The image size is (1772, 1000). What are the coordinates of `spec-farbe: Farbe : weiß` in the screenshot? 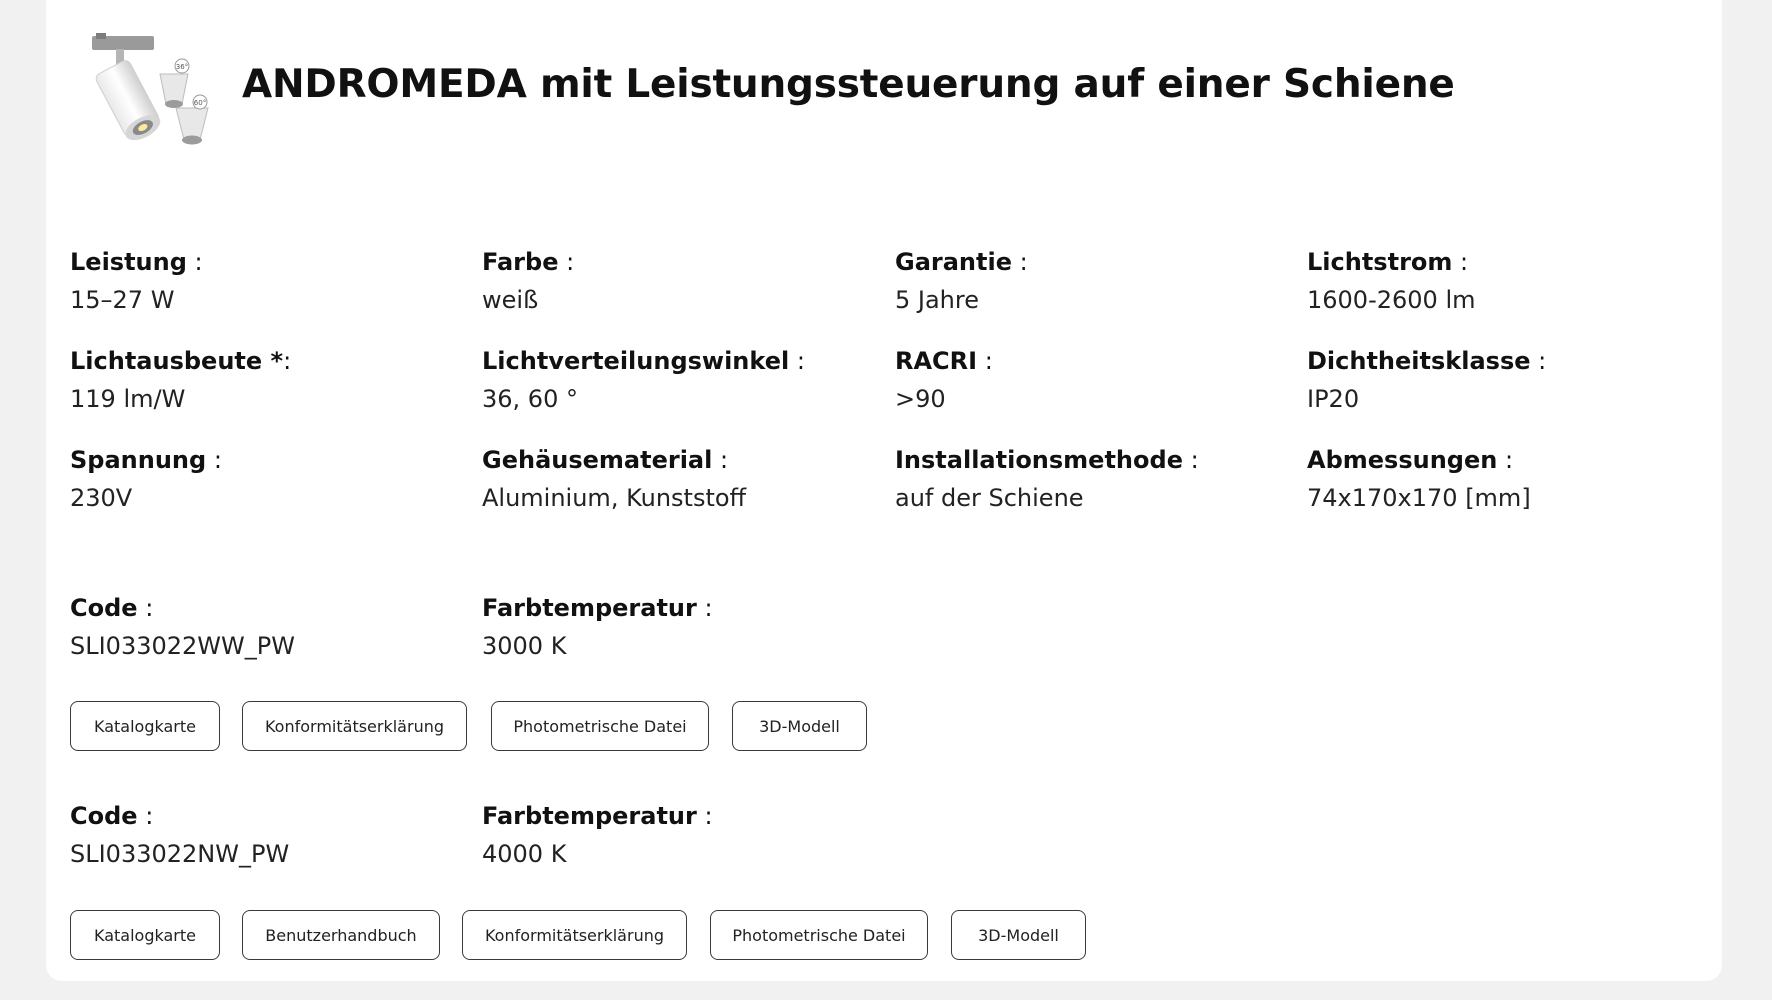 It's located at (682, 281).